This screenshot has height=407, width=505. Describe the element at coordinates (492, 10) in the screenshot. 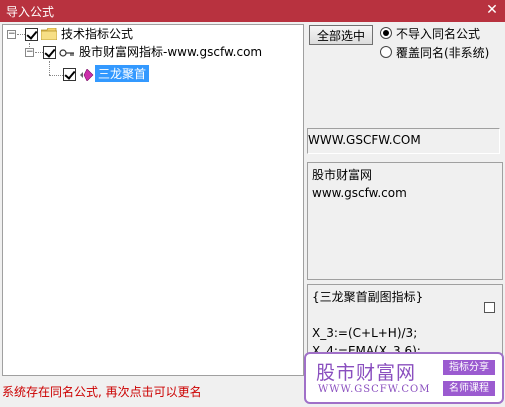

I see `close-icon: ✕` at that location.